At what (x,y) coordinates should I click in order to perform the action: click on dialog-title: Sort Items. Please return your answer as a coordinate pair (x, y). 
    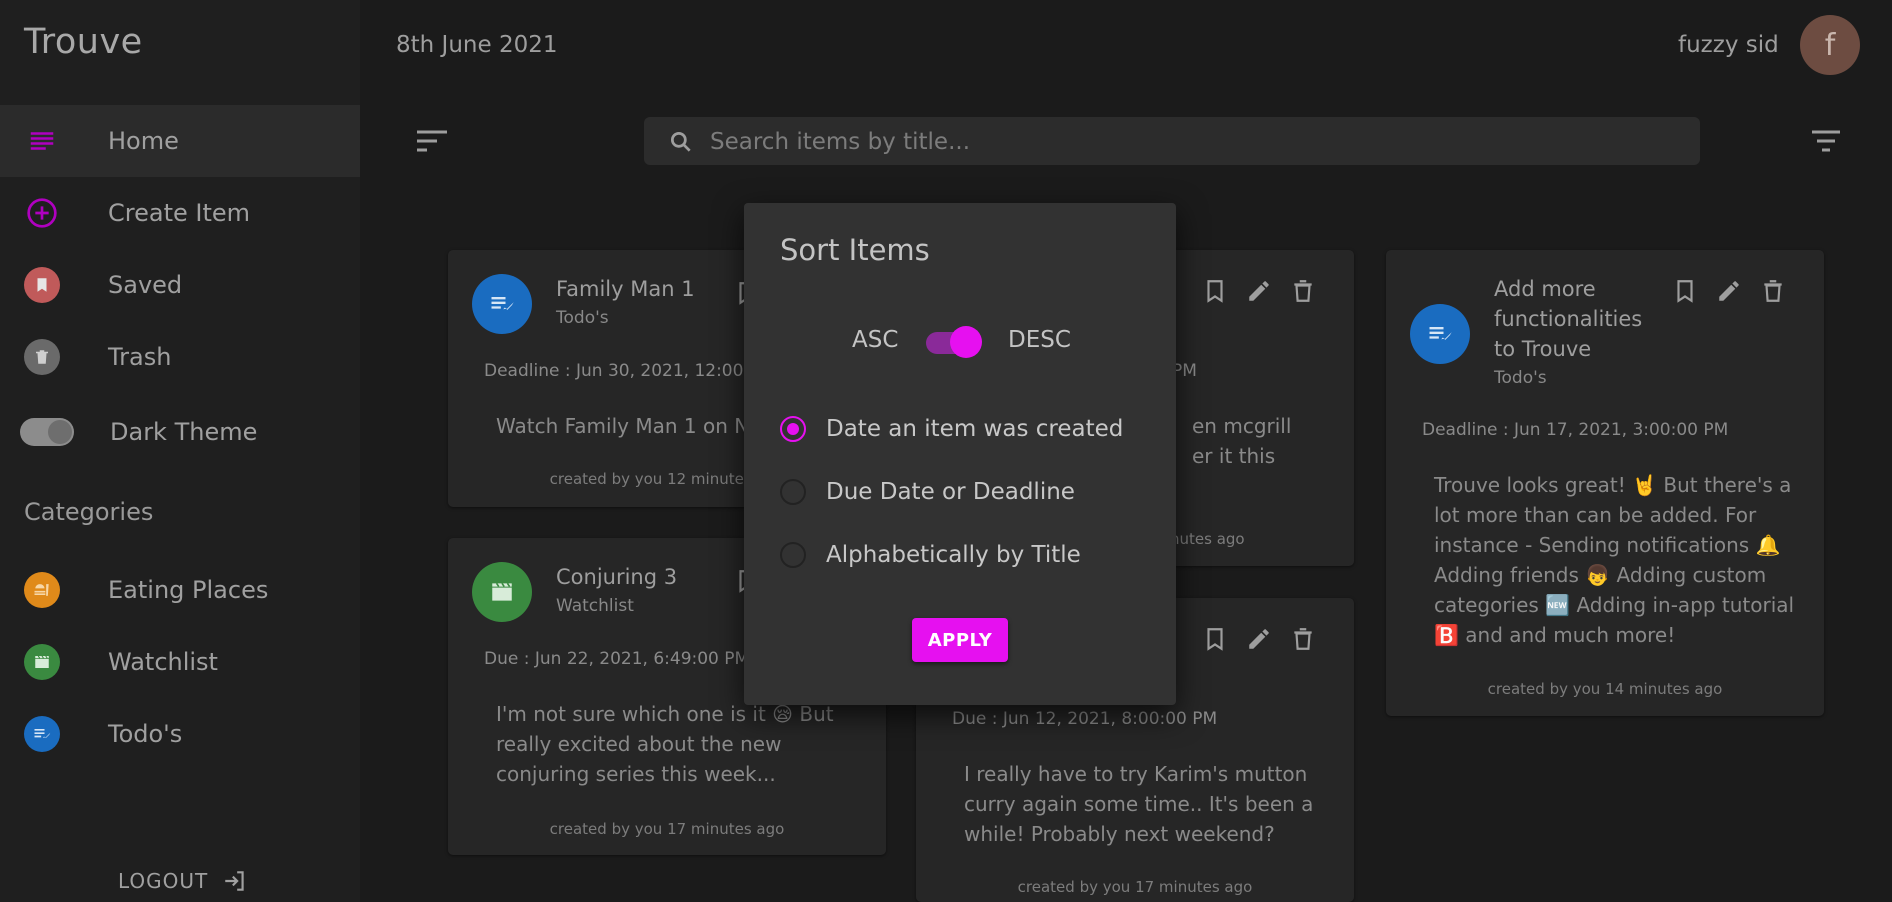
    Looking at the image, I should click on (855, 250).